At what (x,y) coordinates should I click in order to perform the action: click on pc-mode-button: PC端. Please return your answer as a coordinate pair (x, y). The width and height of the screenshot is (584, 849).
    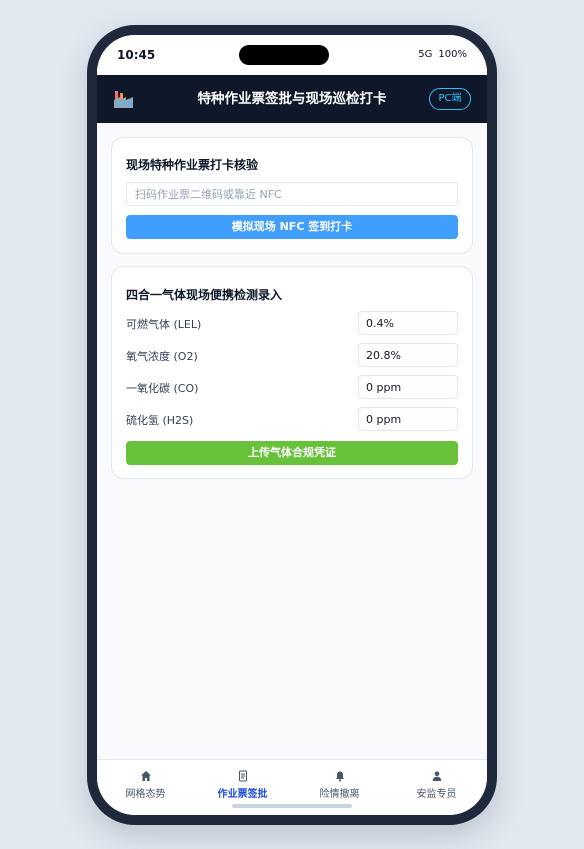
    Looking at the image, I should click on (450, 99).